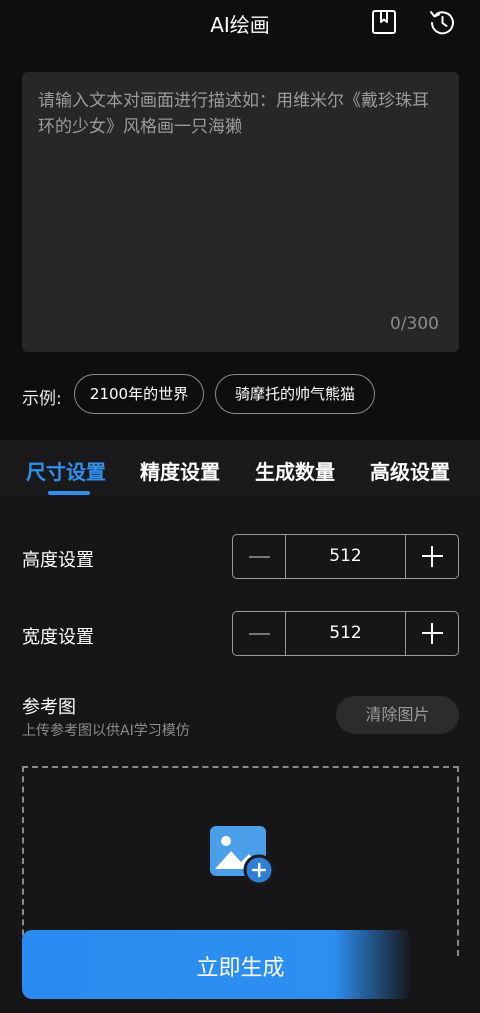 This screenshot has width=480, height=1013. I want to click on height-value: 512, so click(345, 556).